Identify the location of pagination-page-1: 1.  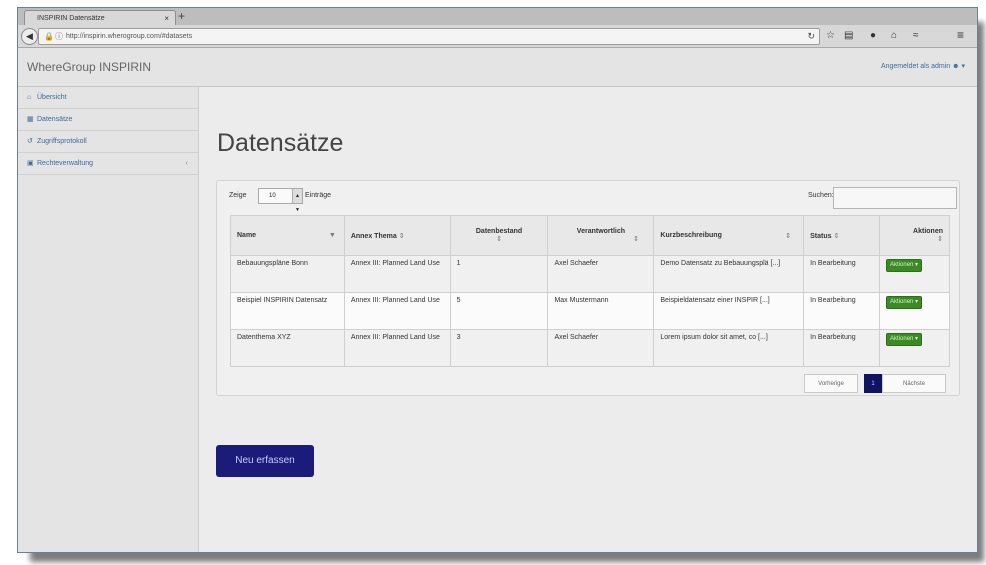
(873, 383).